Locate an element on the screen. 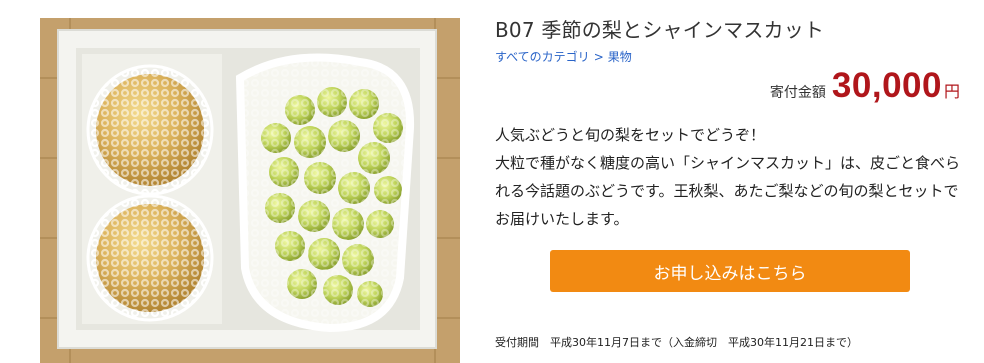 This screenshot has height=363, width=984. breadcrumb: すべてのカテゴリ > 果物 is located at coordinates (563, 56).